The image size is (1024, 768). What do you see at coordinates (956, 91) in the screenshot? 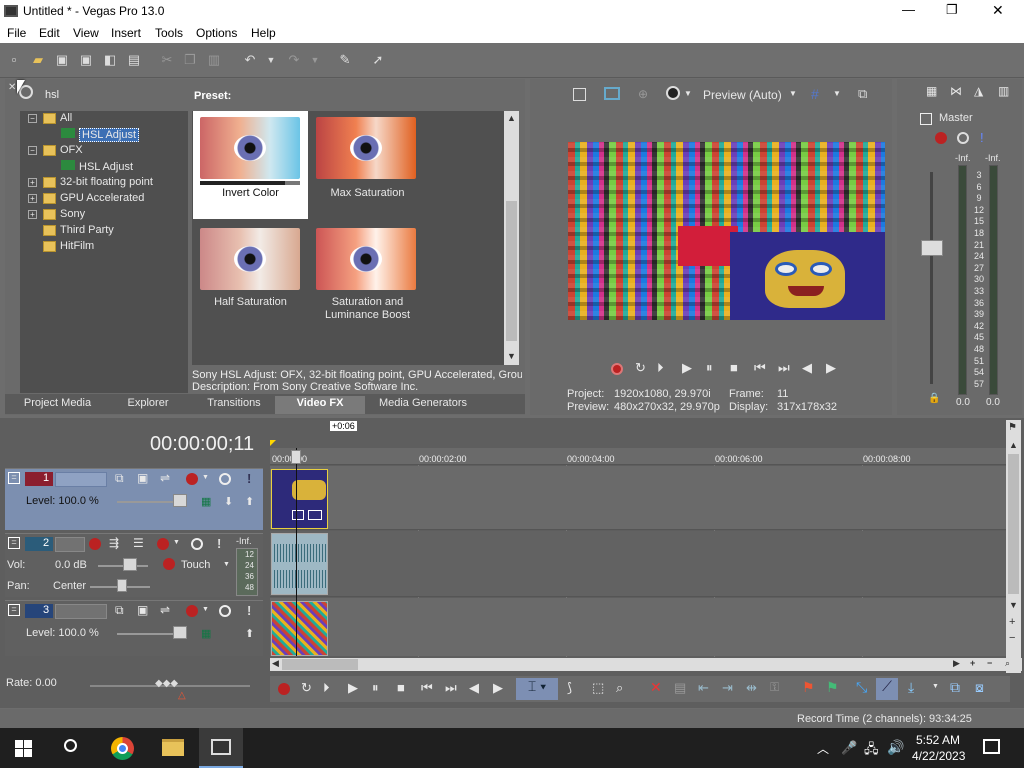
I see `downmix-icon: ⋈` at bounding box center [956, 91].